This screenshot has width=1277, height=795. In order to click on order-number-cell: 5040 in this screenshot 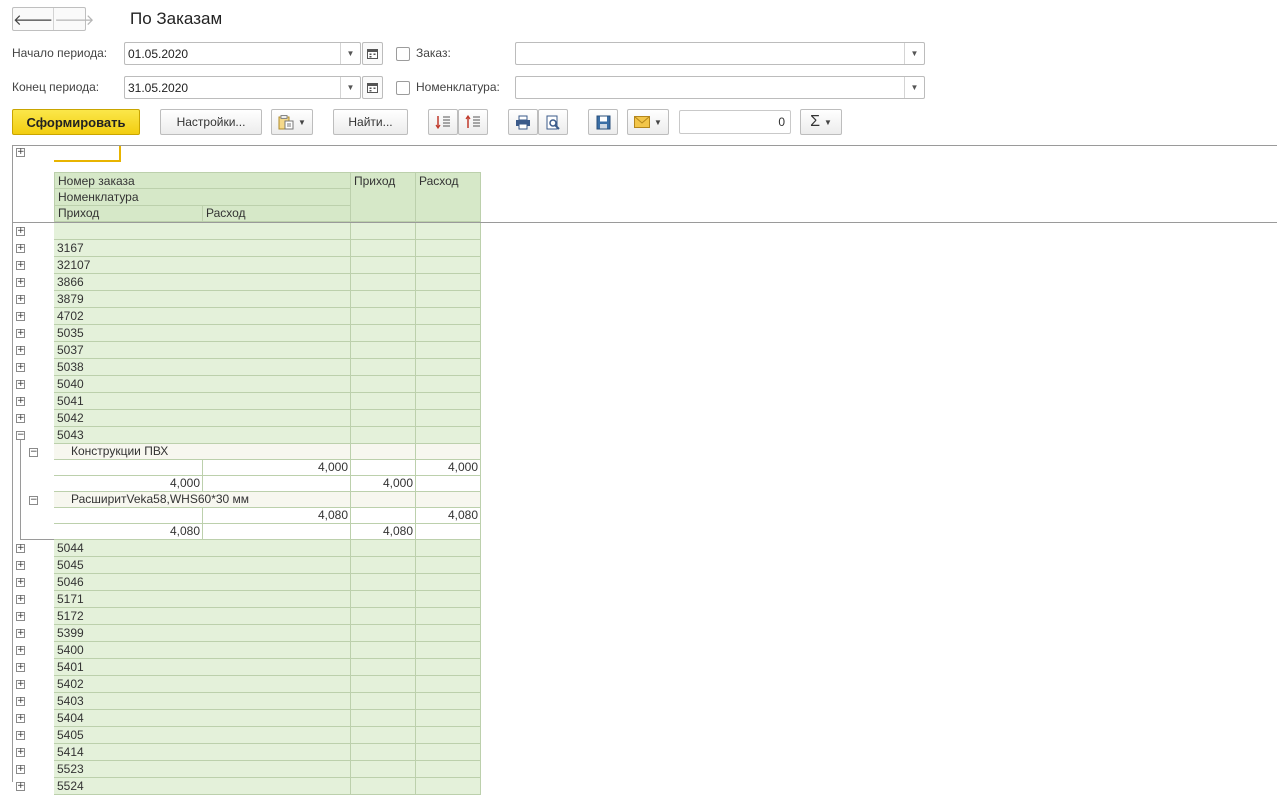, I will do `click(202, 384)`.